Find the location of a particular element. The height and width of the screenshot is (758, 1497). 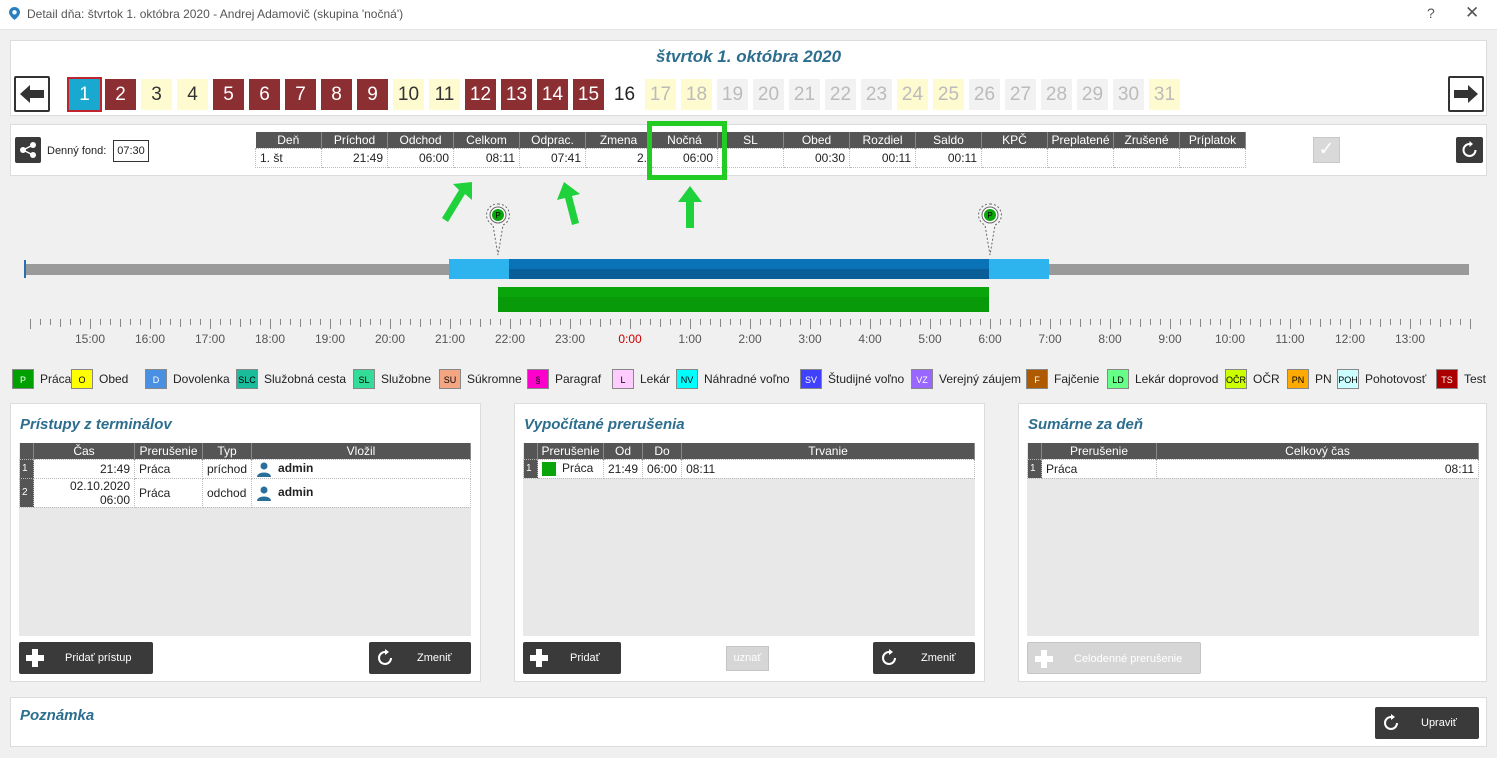

refresh-button is located at coordinates (1469, 150).